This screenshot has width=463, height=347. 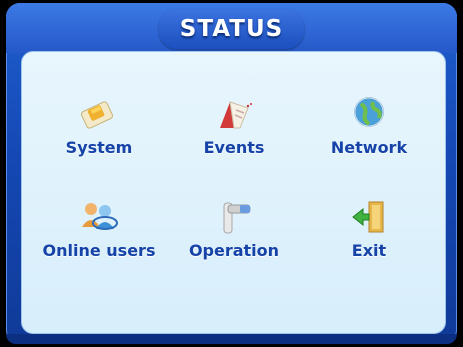 I want to click on menu-item-label: Events, so click(x=234, y=147).